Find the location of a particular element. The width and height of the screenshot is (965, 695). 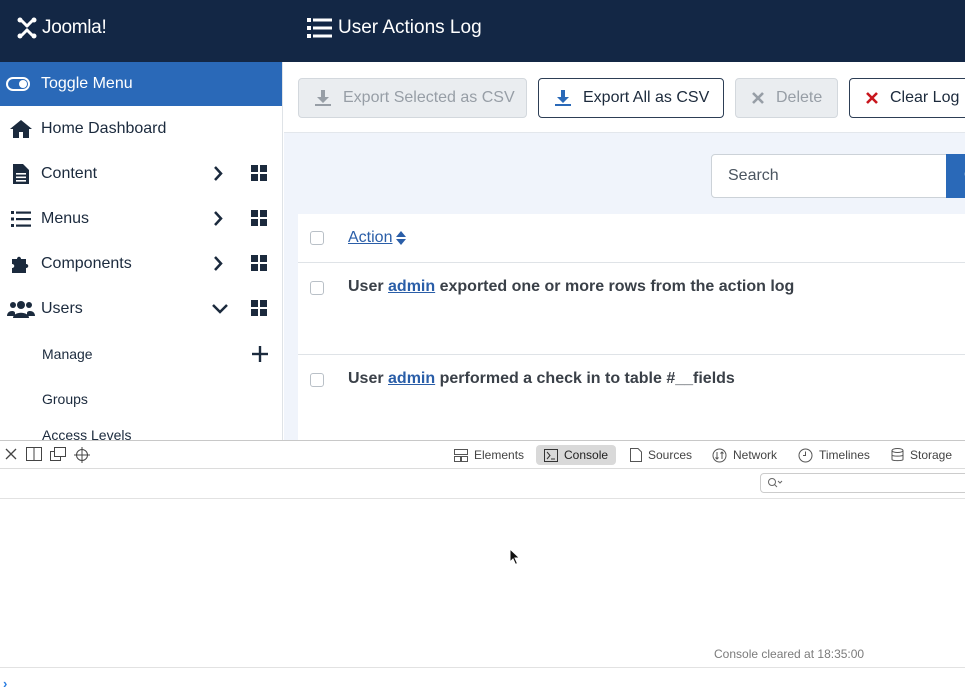

clock-icon is located at coordinates (805, 455).